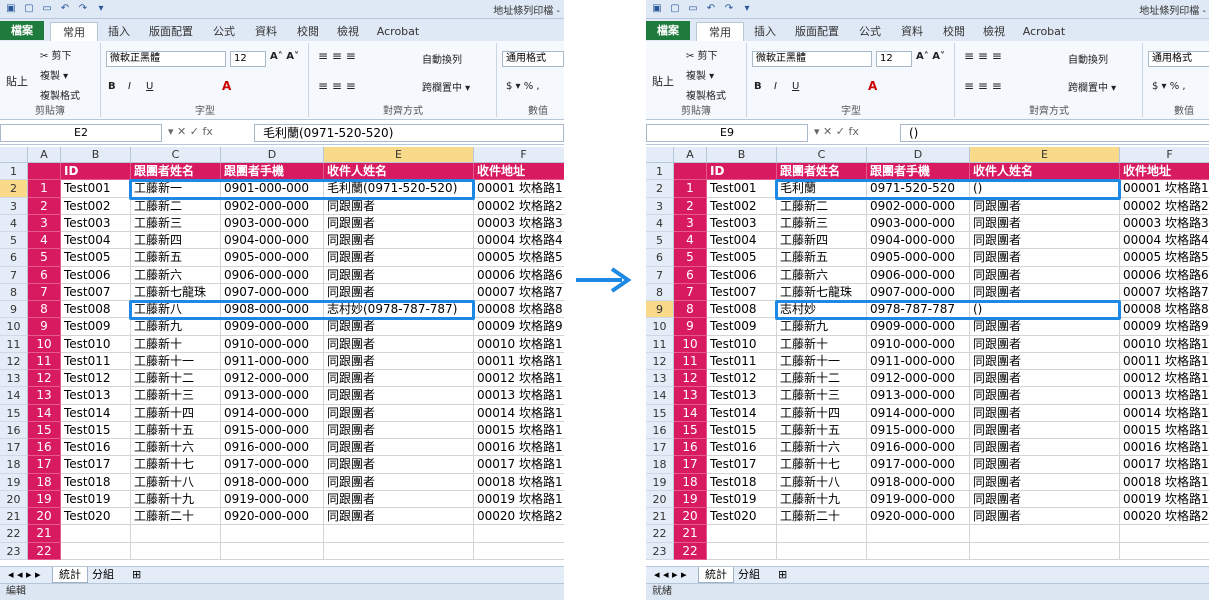 This screenshot has height=600, width=1209. What do you see at coordinates (660, 448) in the screenshot?
I see `row-header-17: 17` at bounding box center [660, 448].